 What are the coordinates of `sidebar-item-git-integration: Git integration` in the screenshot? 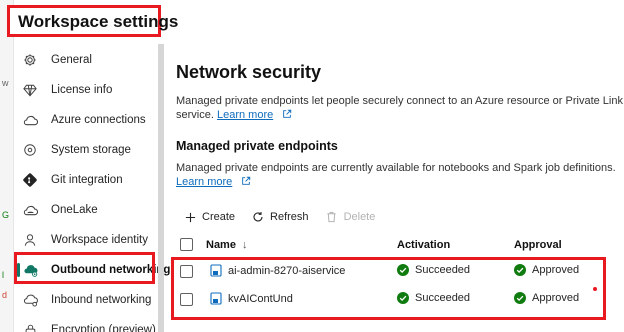 It's located at (87, 180).